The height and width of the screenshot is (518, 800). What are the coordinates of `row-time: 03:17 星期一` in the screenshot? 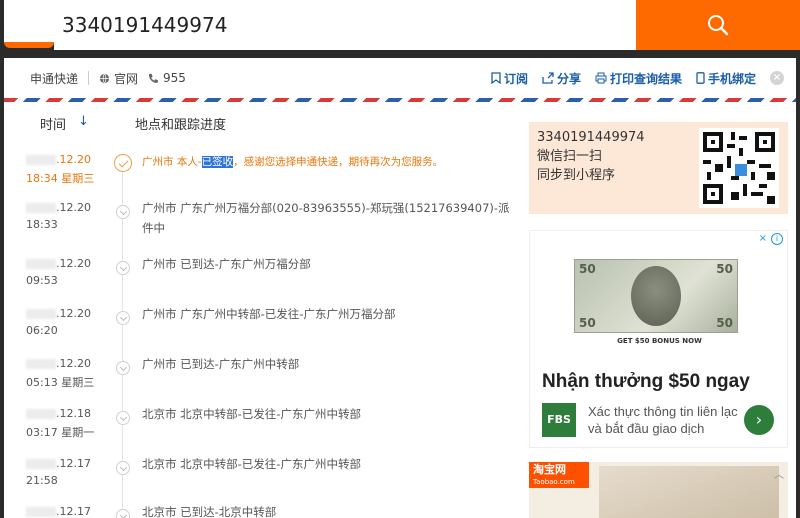 It's located at (60, 432).